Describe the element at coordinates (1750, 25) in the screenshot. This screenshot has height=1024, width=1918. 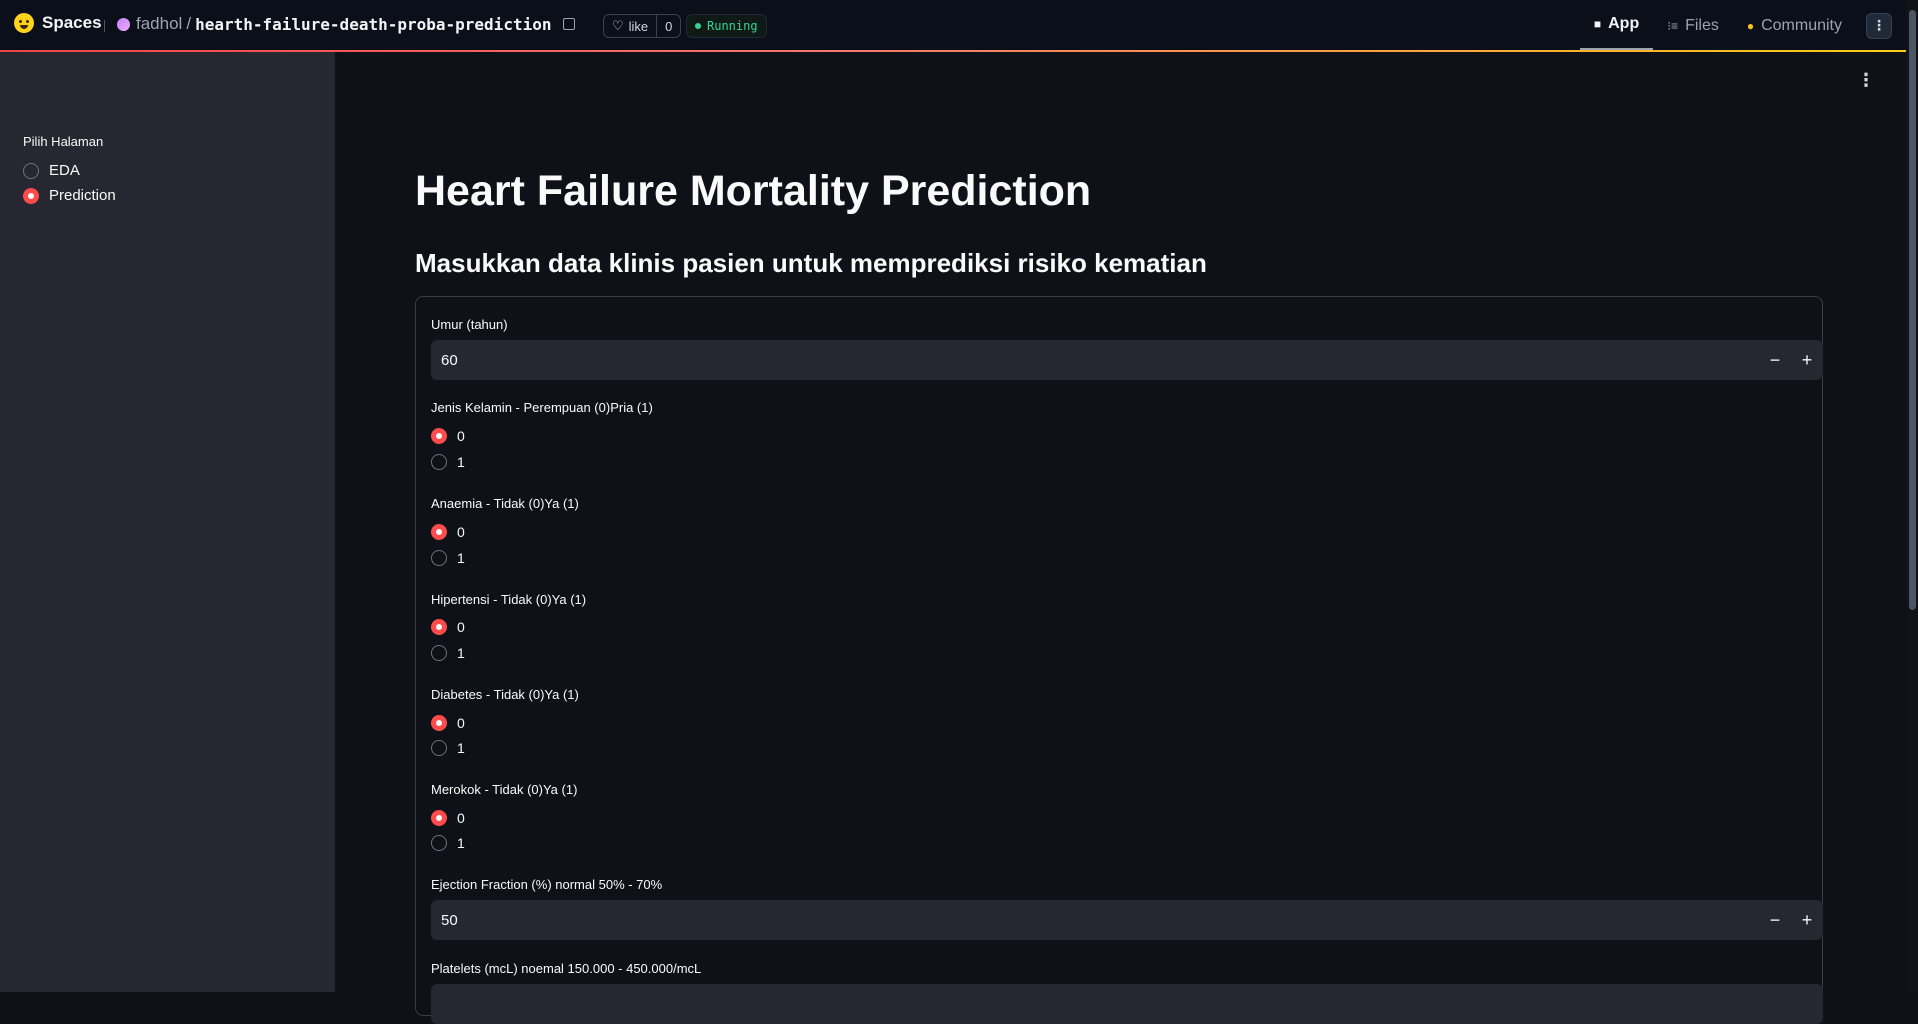
I see `community-icon: ●` at that location.